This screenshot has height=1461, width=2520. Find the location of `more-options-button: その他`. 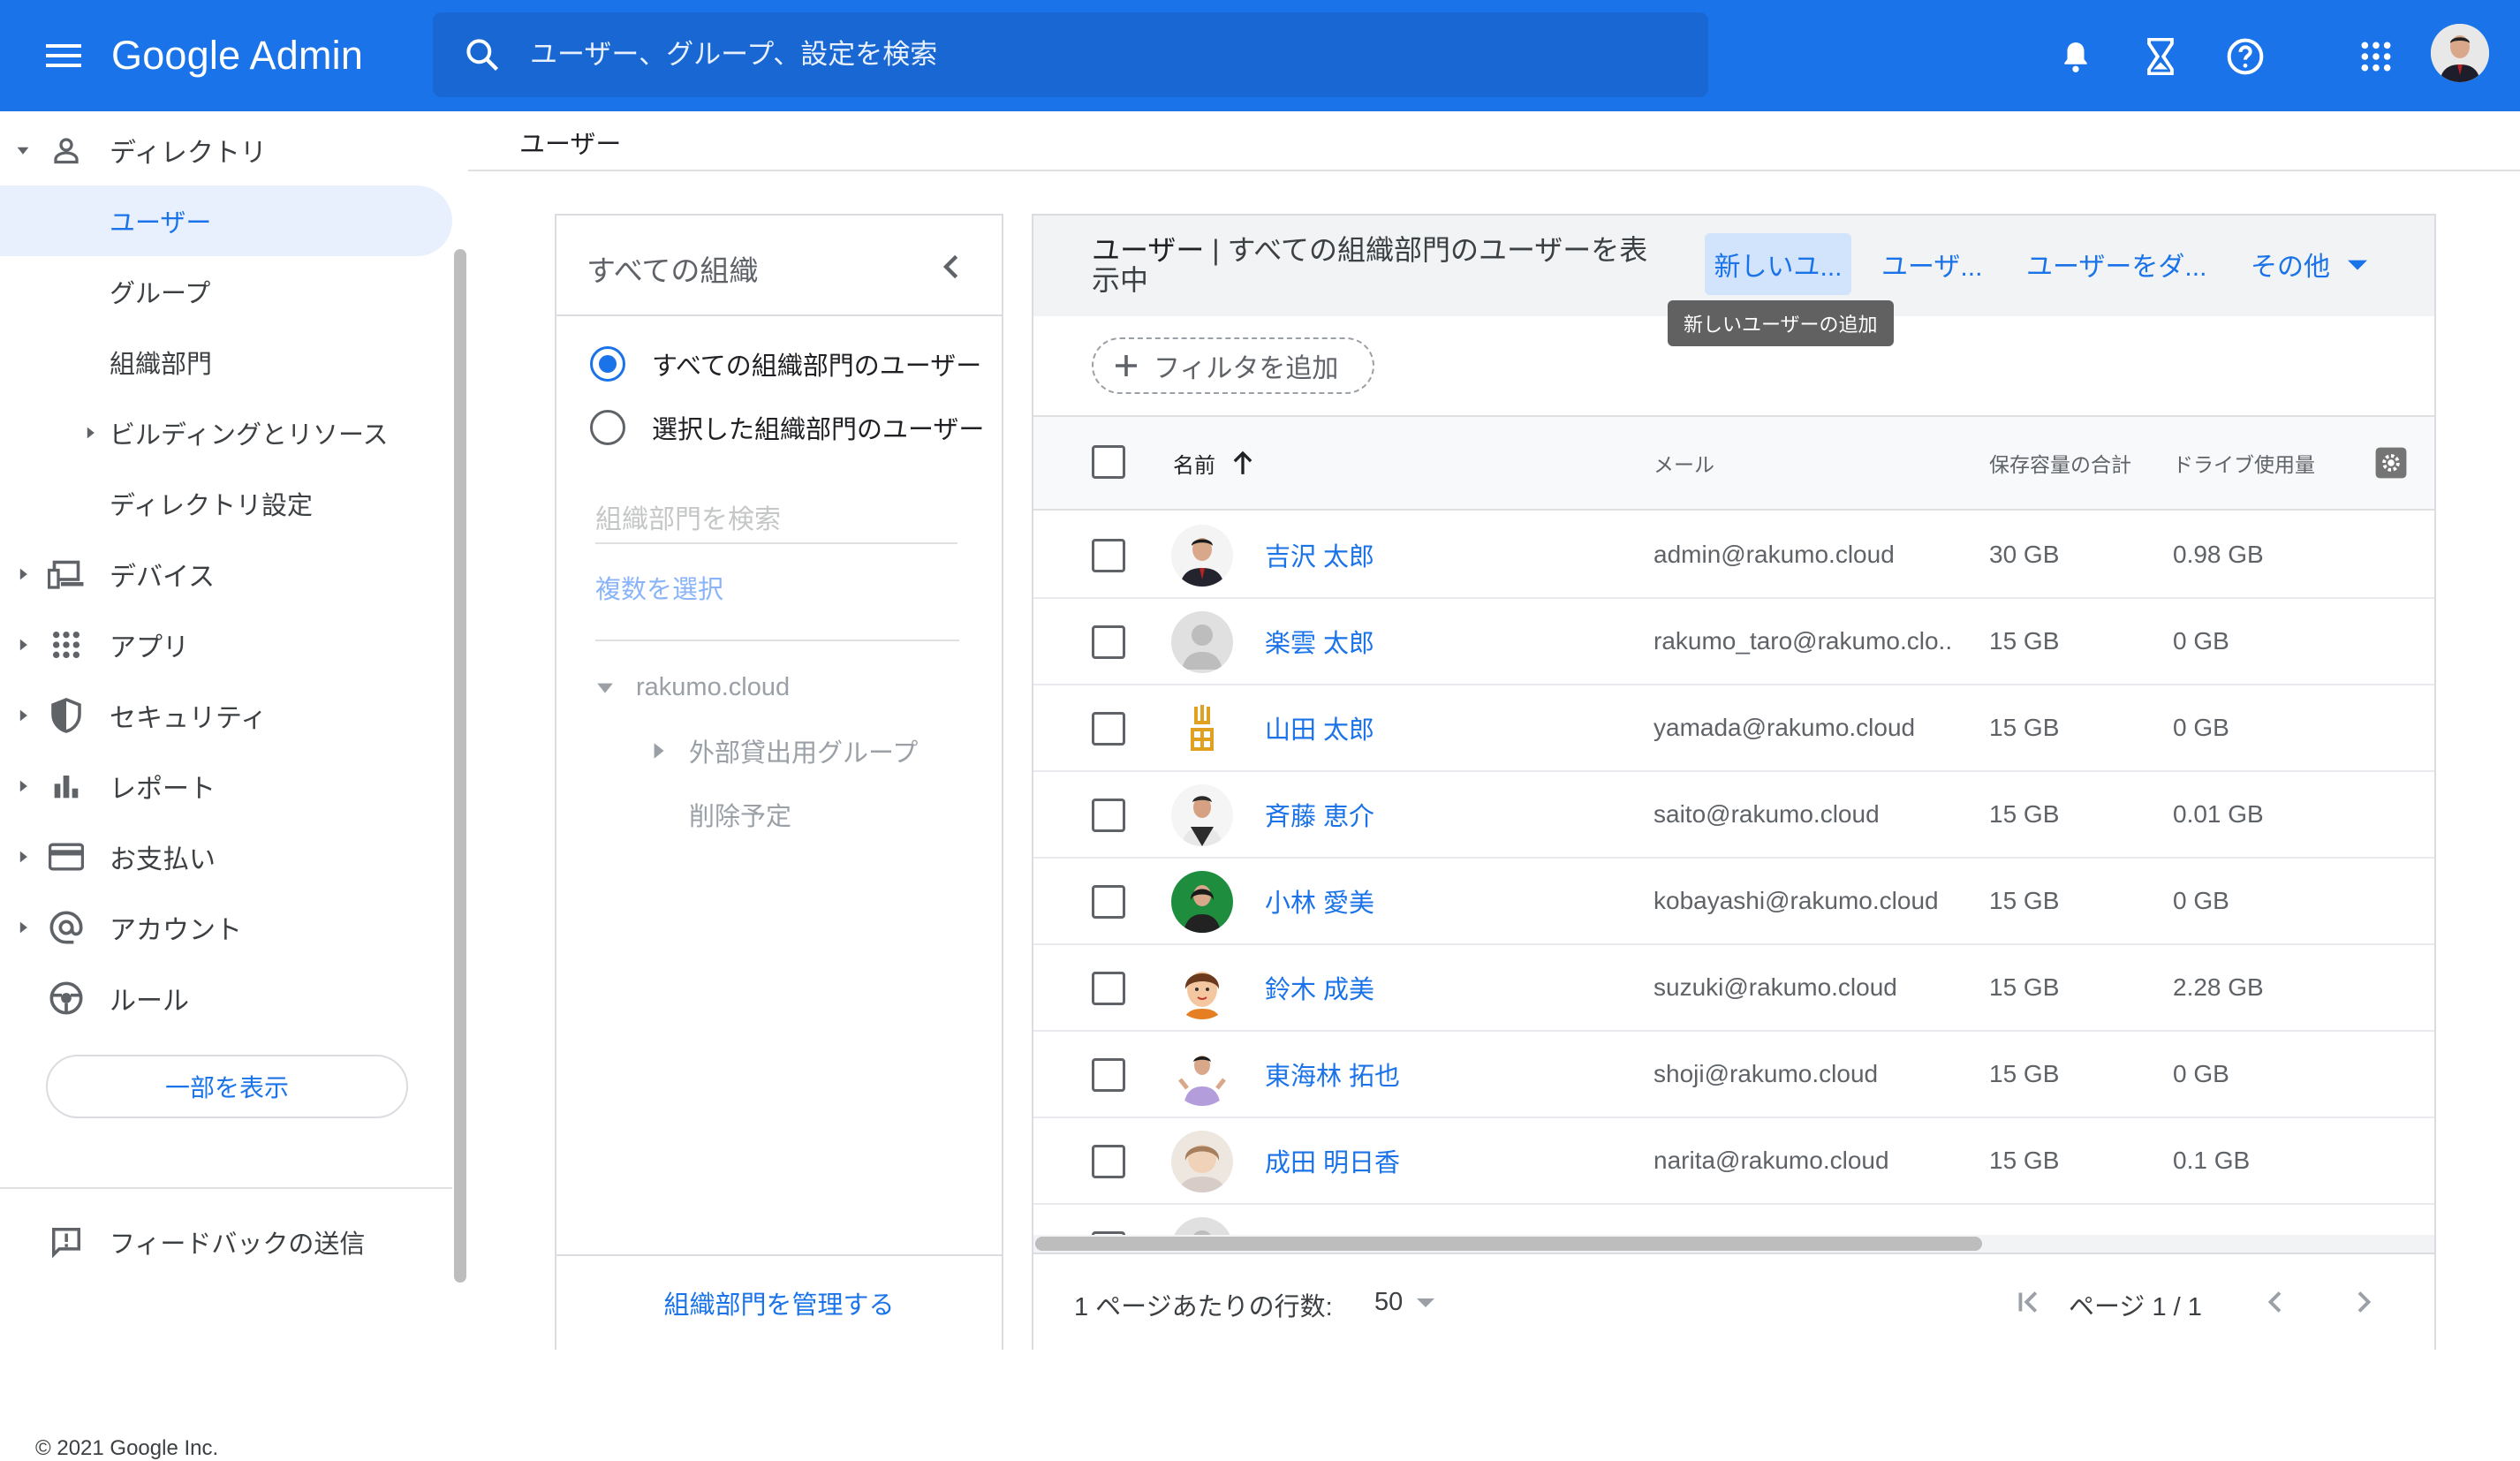

more-options-button: その他 is located at coordinates (2309, 264).